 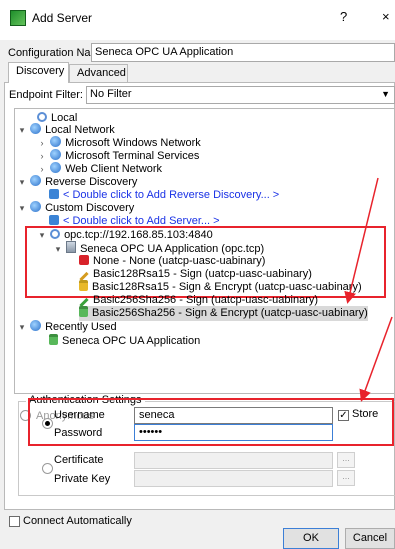 What do you see at coordinates (376, 359) in the screenshot?
I see `arrow-to-credentials` at bounding box center [376, 359].